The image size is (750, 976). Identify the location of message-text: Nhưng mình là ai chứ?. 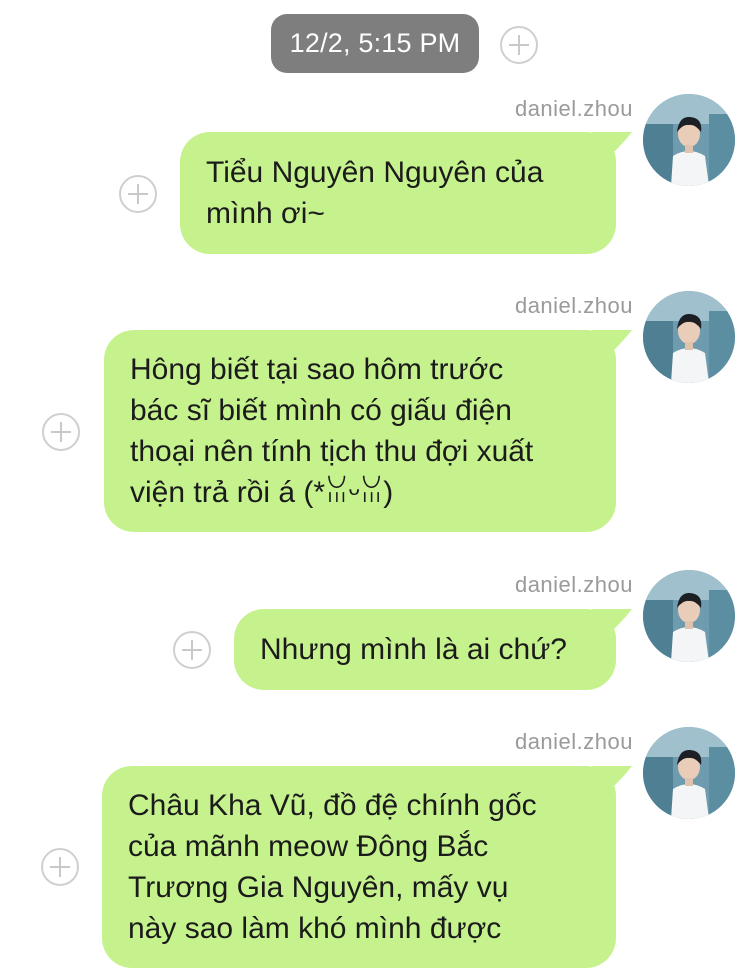
(413, 649).